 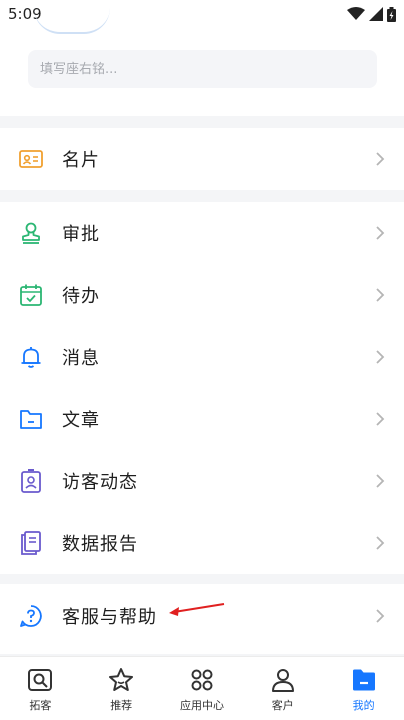 I want to click on avatar, so click(x=72, y=21).